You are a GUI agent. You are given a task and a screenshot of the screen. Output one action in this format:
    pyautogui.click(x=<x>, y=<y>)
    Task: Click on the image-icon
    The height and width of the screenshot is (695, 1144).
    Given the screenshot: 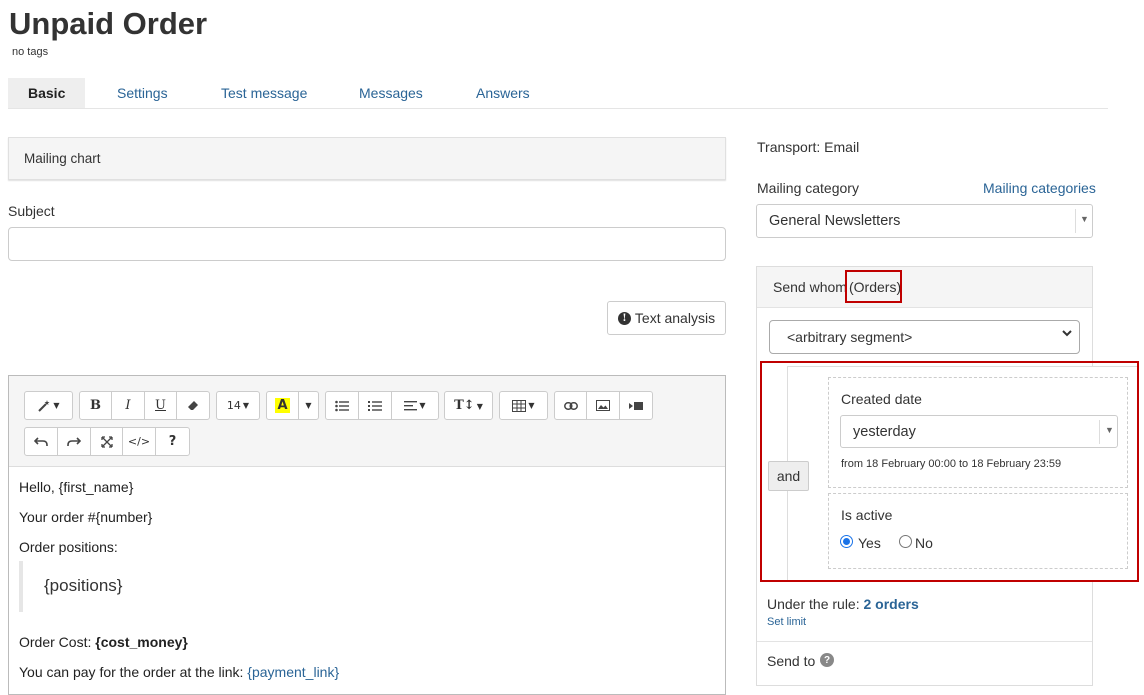 What is the action you would take?
    pyautogui.click(x=603, y=405)
    